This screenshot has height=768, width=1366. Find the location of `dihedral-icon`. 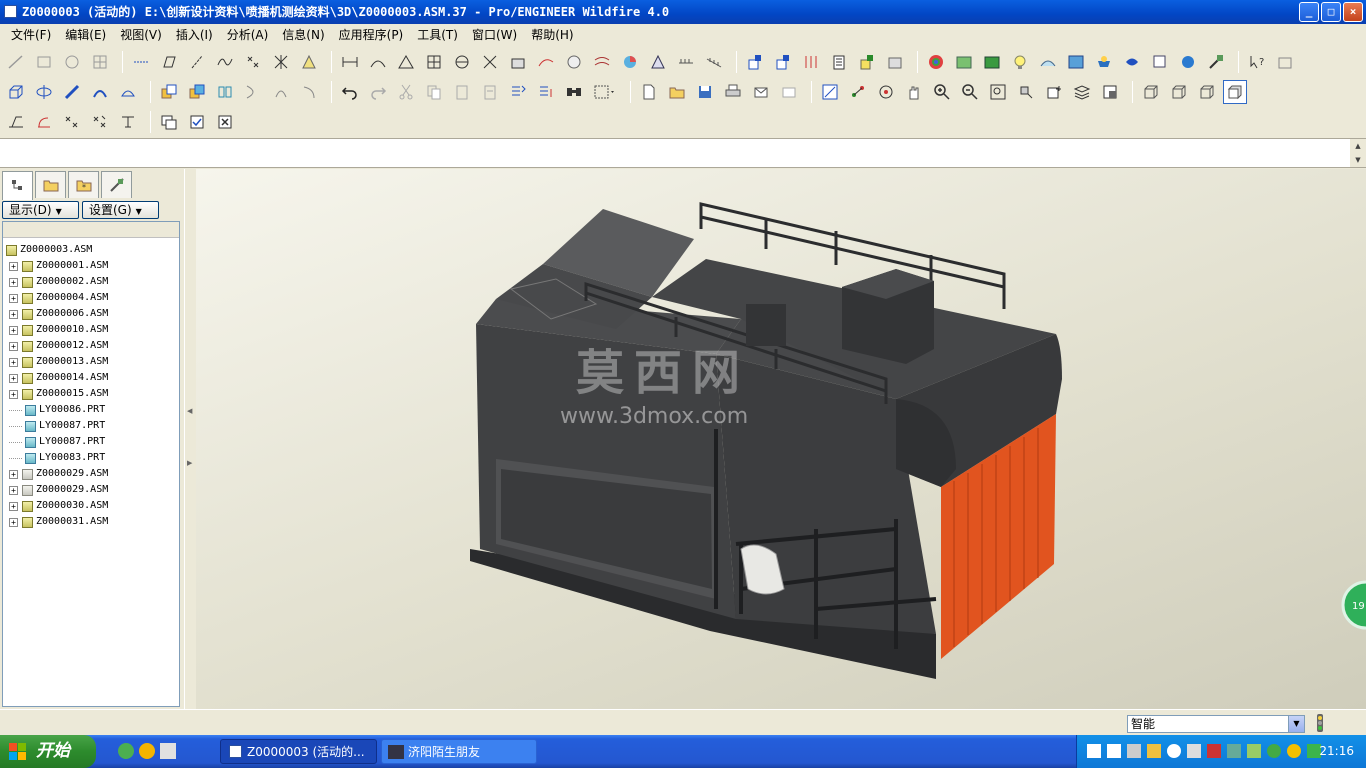

dihedral-icon is located at coordinates (686, 62).